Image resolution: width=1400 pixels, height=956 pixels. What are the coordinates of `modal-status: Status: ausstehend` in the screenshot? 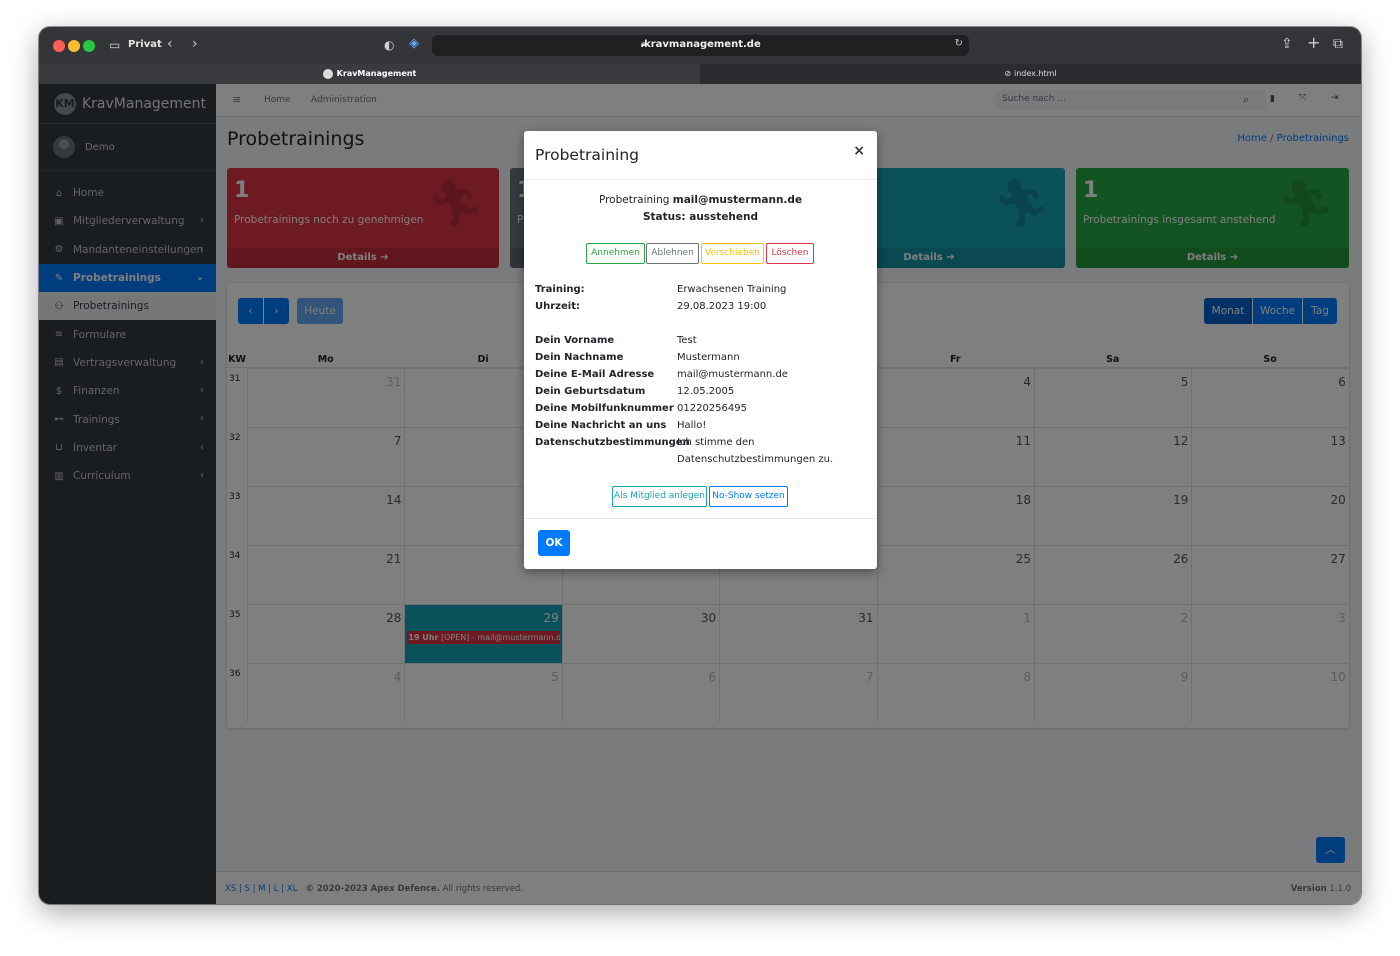 It's located at (700, 217).